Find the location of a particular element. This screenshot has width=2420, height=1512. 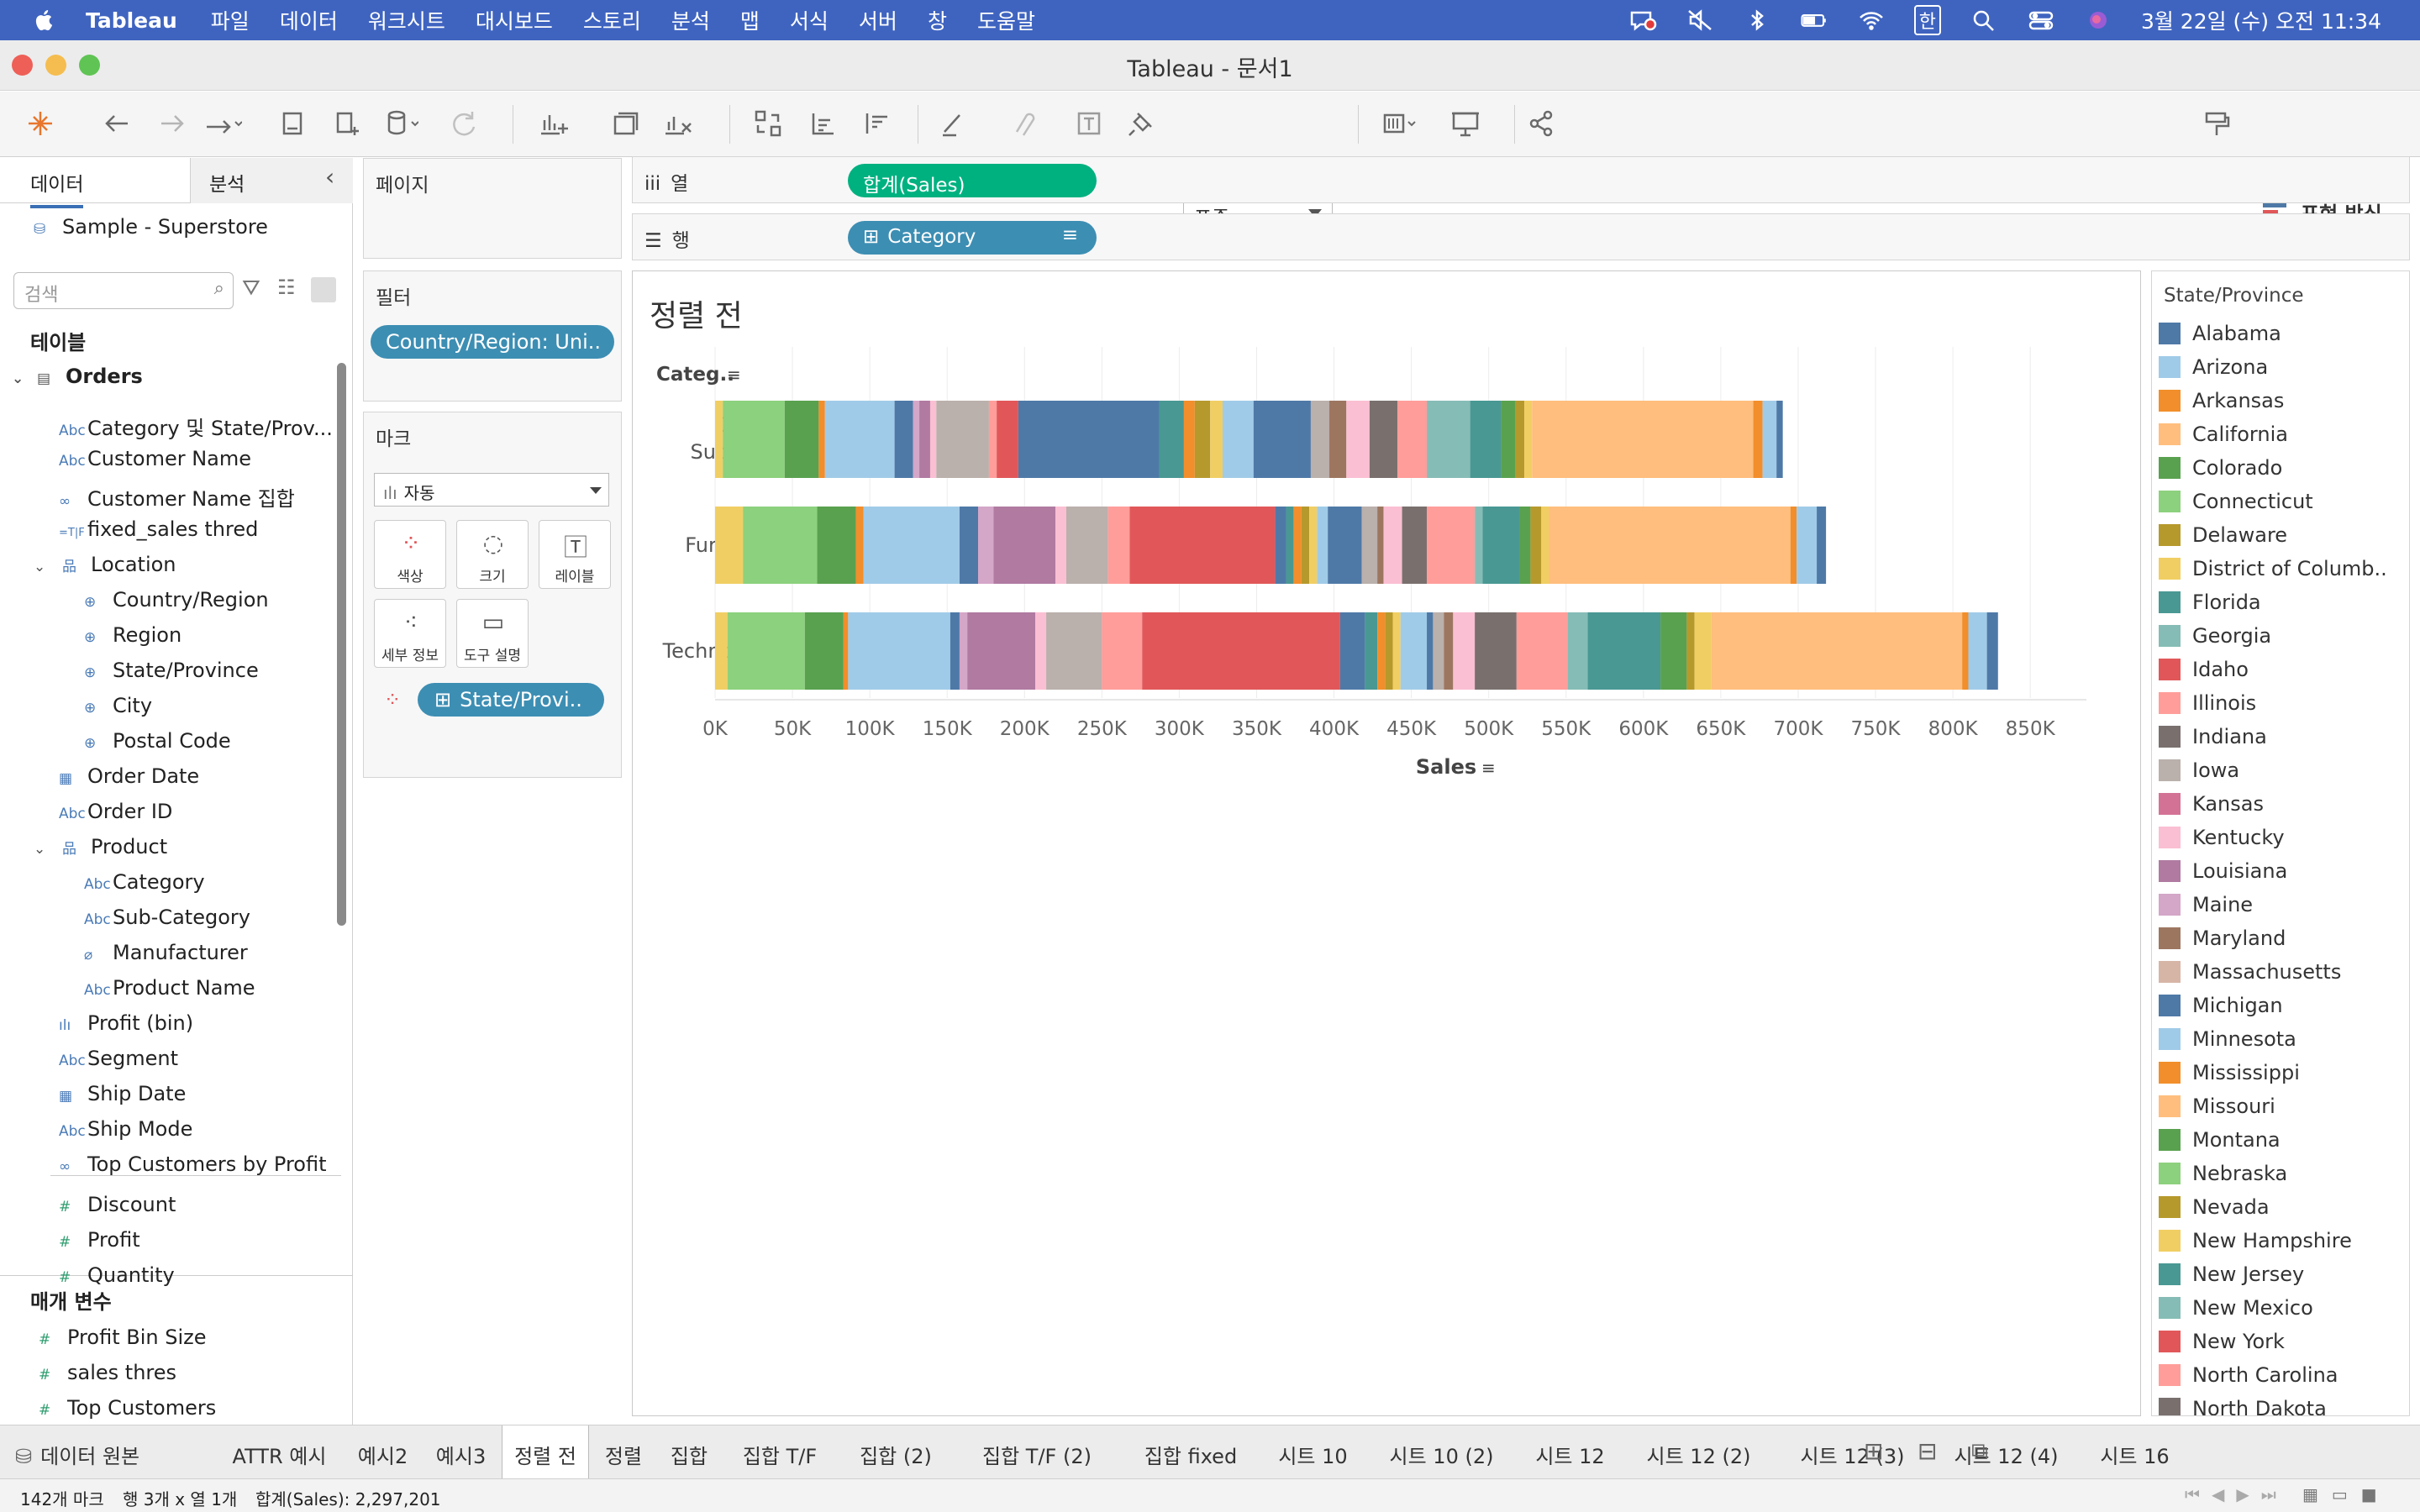

sheet-tab: 정렬 is located at coordinates (623, 1452).